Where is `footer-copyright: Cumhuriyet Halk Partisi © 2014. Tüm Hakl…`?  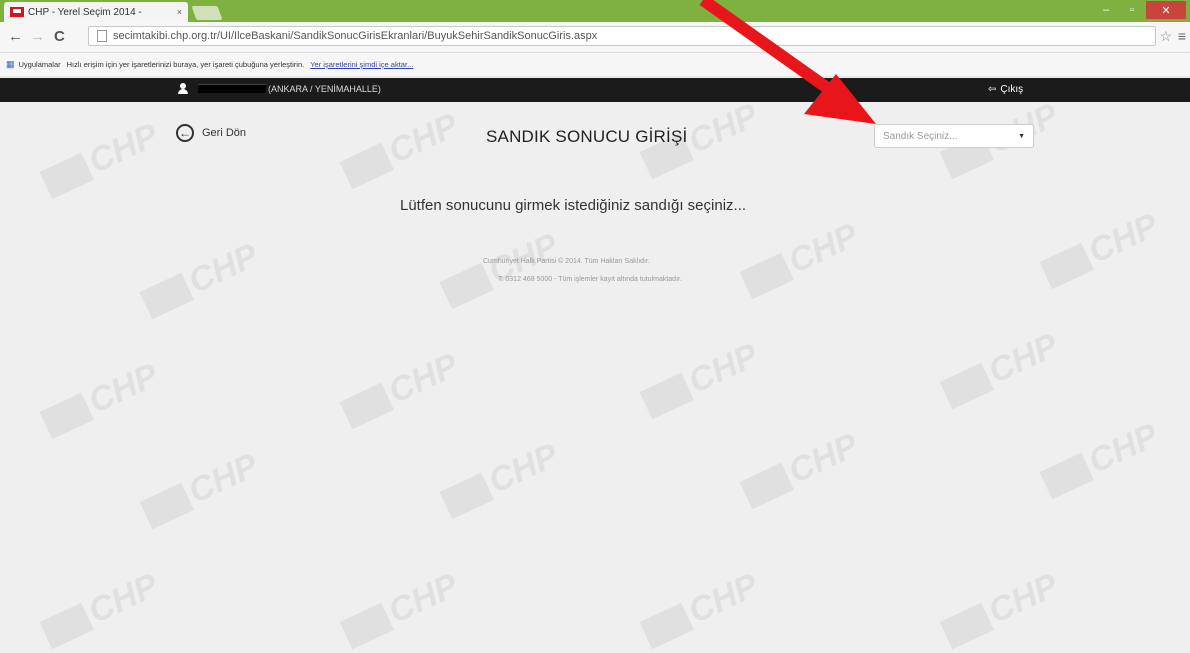 footer-copyright: Cumhuriyet Halk Partisi © 2014. Tüm Hakl… is located at coordinates (566, 261).